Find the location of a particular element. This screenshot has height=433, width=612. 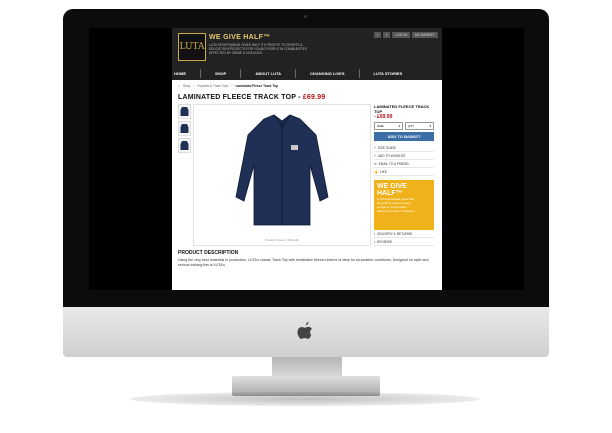

add-to-basket-button: ADD TO BASKET is located at coordinates (404, 136).